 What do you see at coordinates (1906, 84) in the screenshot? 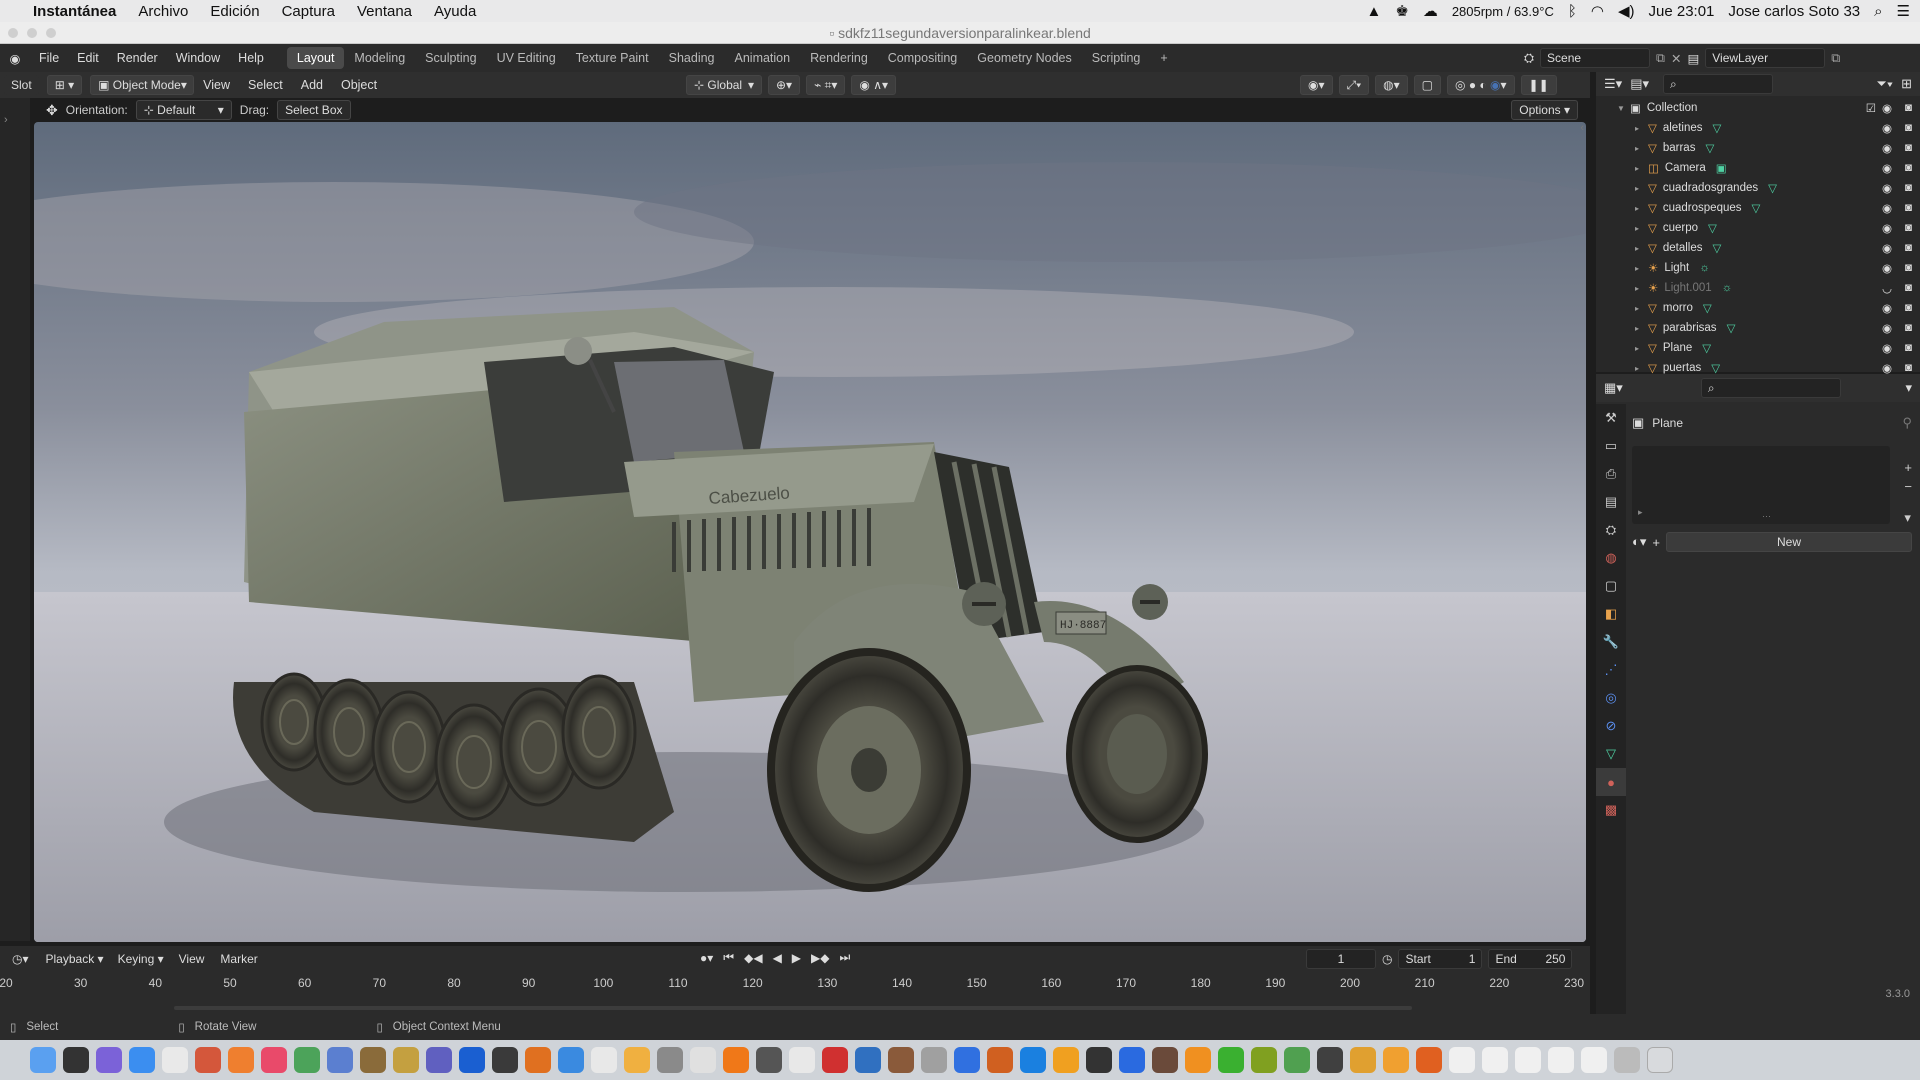
I see `new-collection-icon: ⊞` at bounding box center [1906, 84].